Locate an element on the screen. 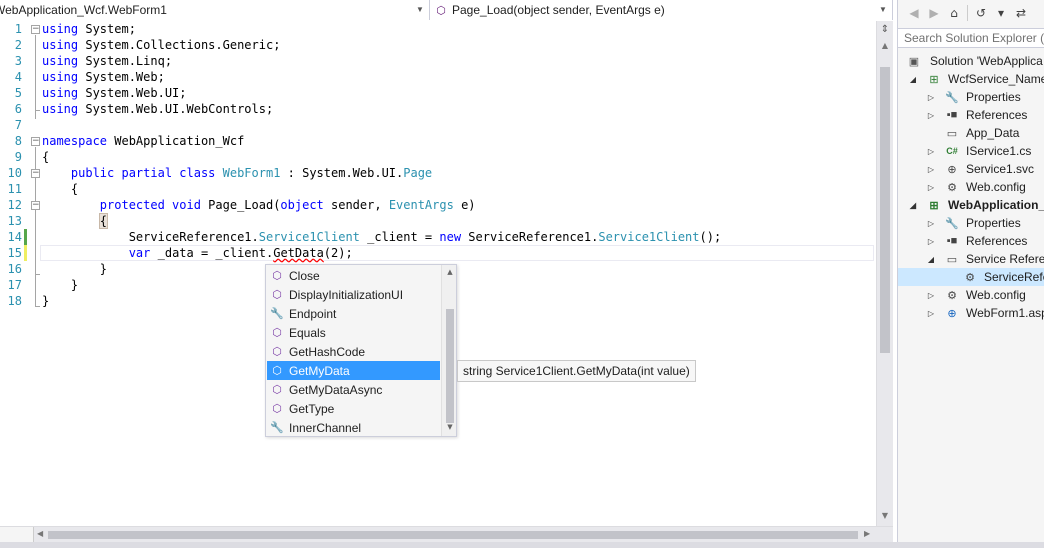  scroll-left-arrow-icon: ◀ is located at coordinates (40, 533).